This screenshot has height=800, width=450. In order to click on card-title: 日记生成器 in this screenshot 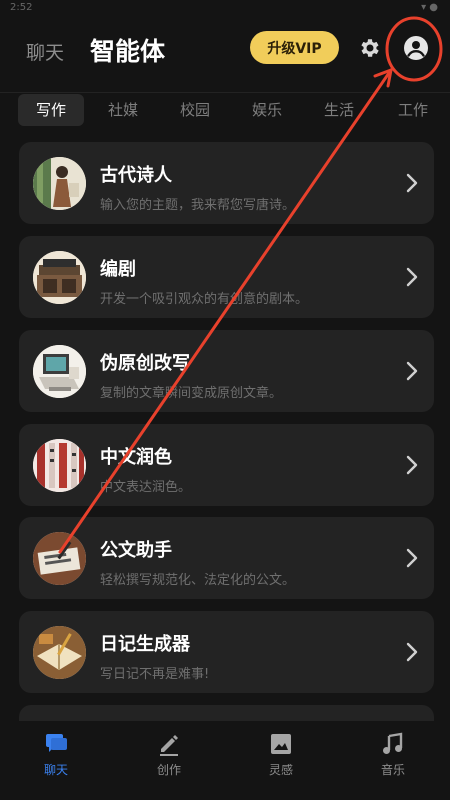, I will do `click(145, 644)`.